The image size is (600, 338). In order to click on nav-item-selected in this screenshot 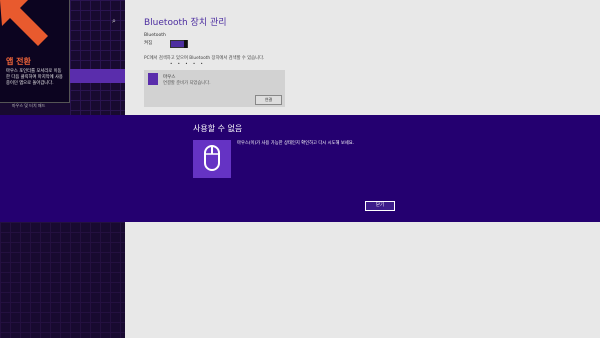, I will do `click(97, 76)`.